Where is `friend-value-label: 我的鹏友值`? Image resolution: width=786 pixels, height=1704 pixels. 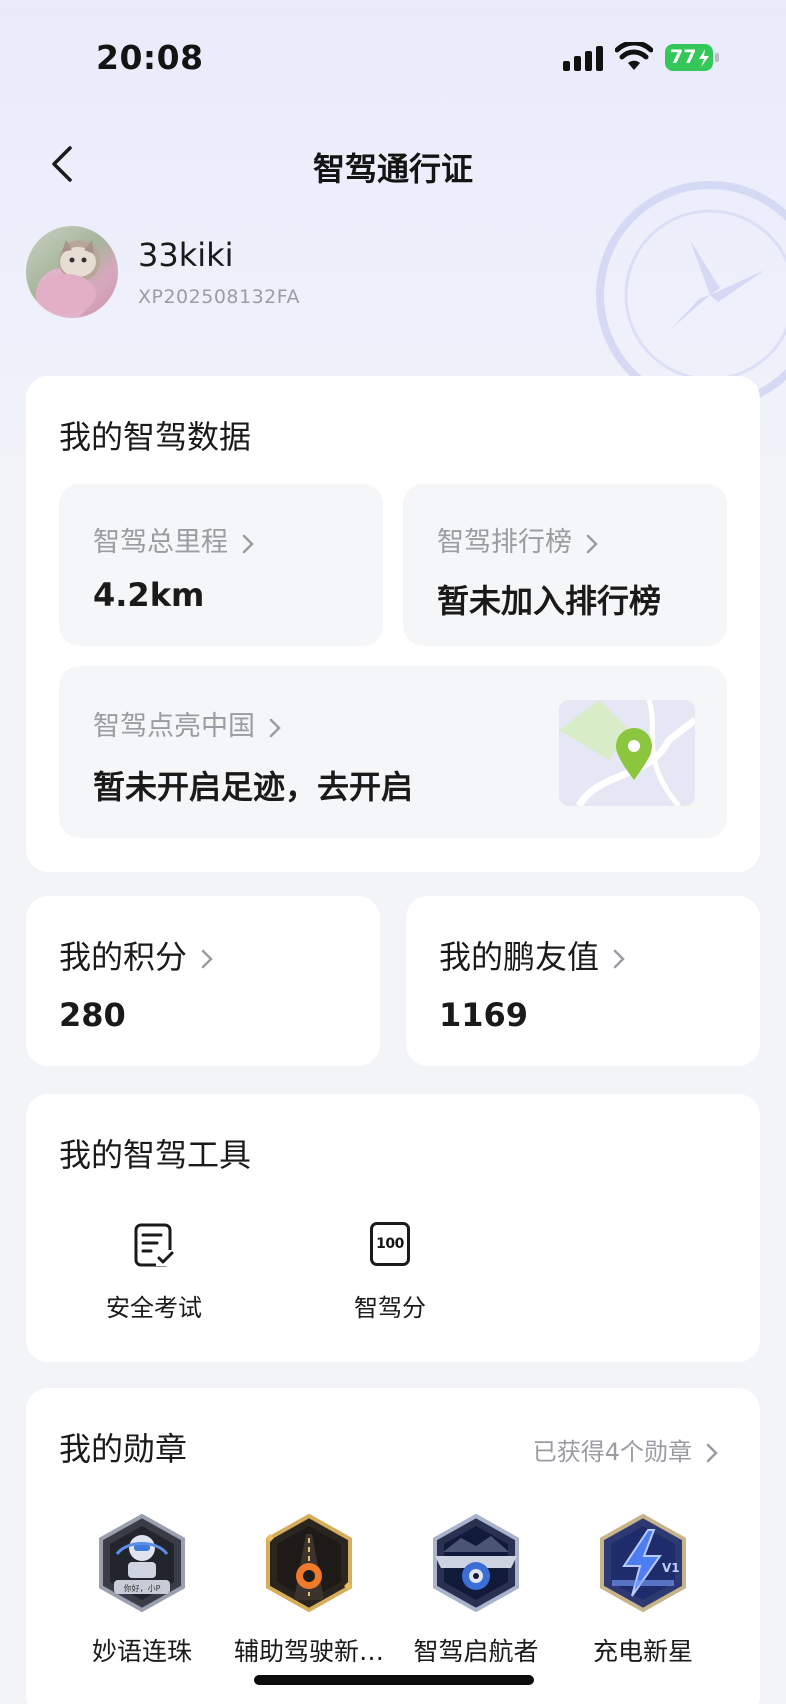
friend-value-label: 我的鹏友值 is located at coordinates (533, 955).